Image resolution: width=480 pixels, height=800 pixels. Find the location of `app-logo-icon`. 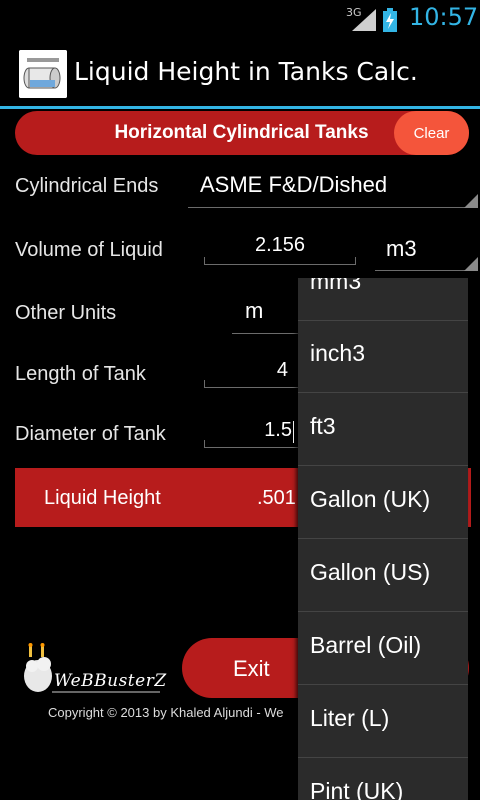

app-logo-icon is located at coordinates (43, 74).